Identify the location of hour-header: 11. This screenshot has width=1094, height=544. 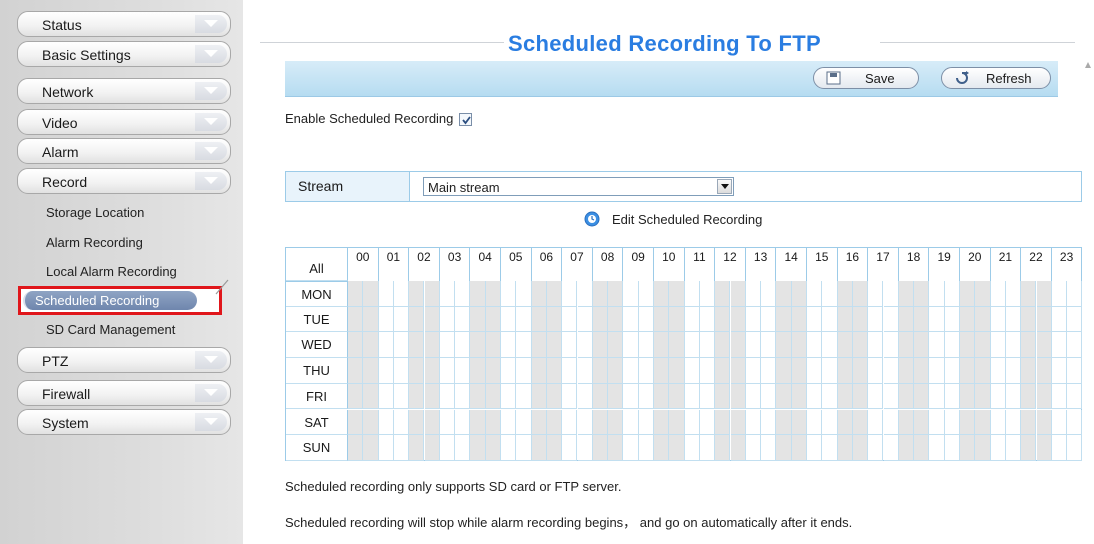
(700, 264).